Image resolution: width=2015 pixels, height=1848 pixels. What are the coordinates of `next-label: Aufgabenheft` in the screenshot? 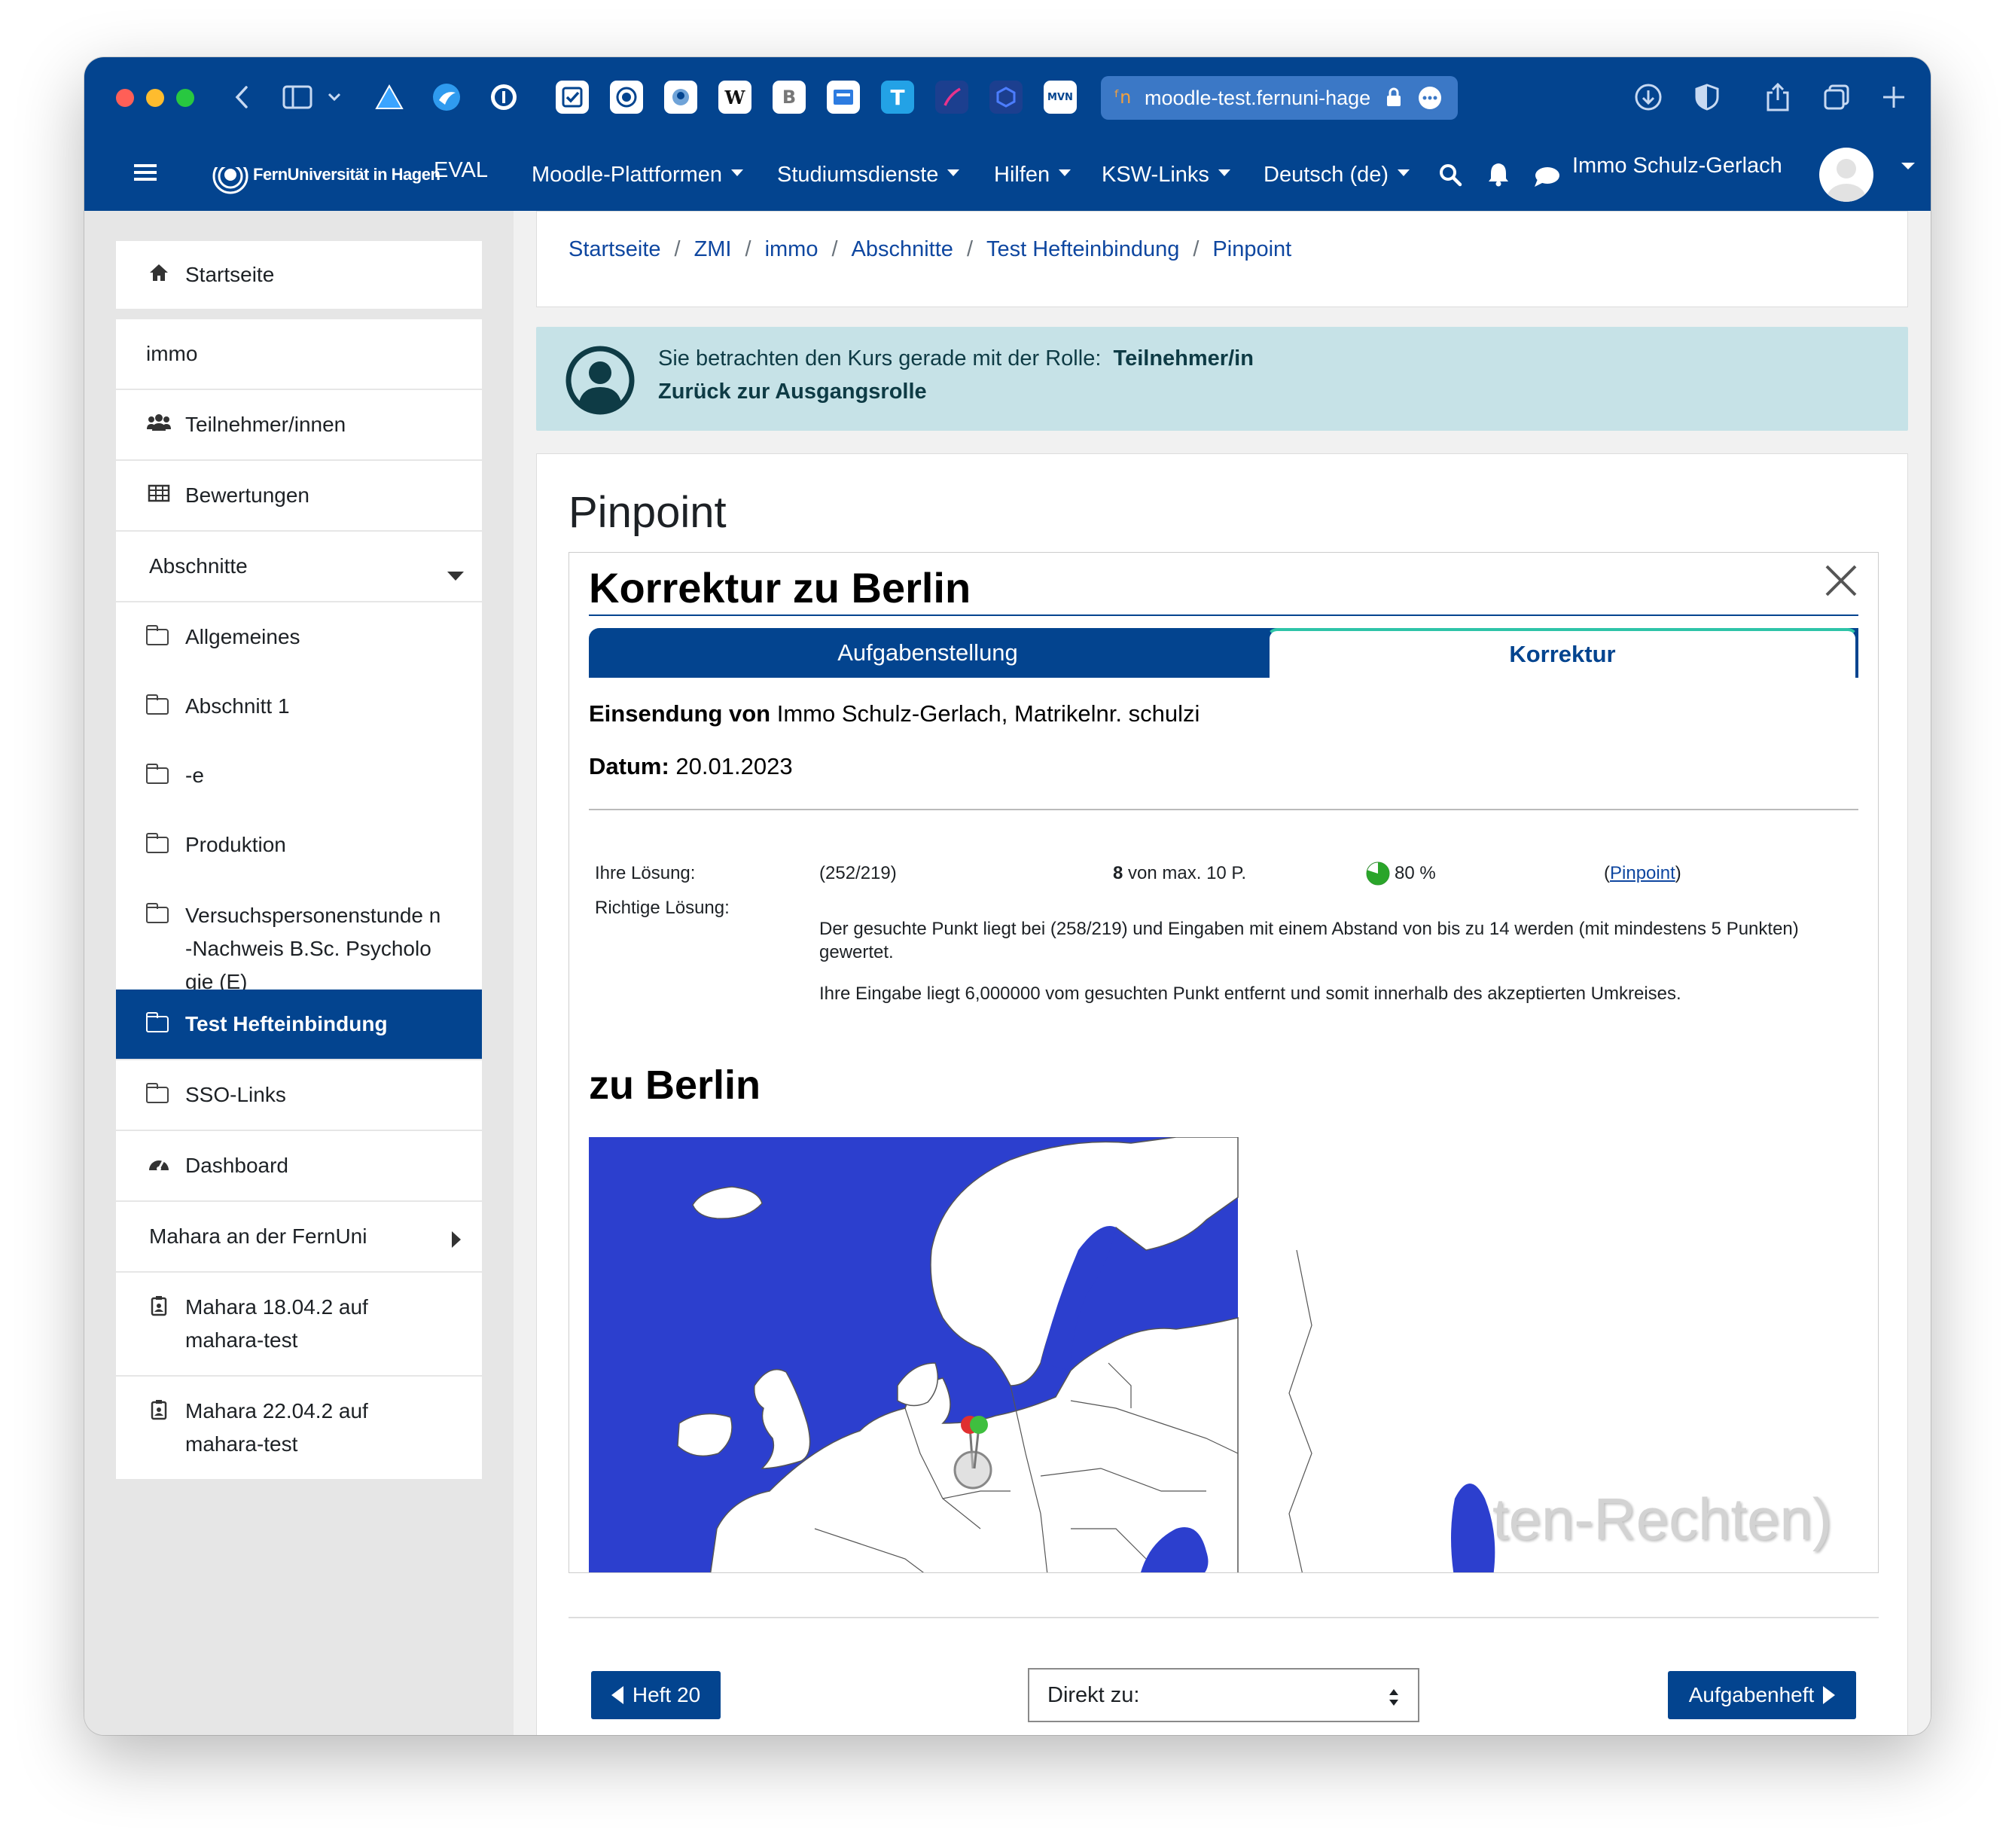 It's located at (1752, 1695).